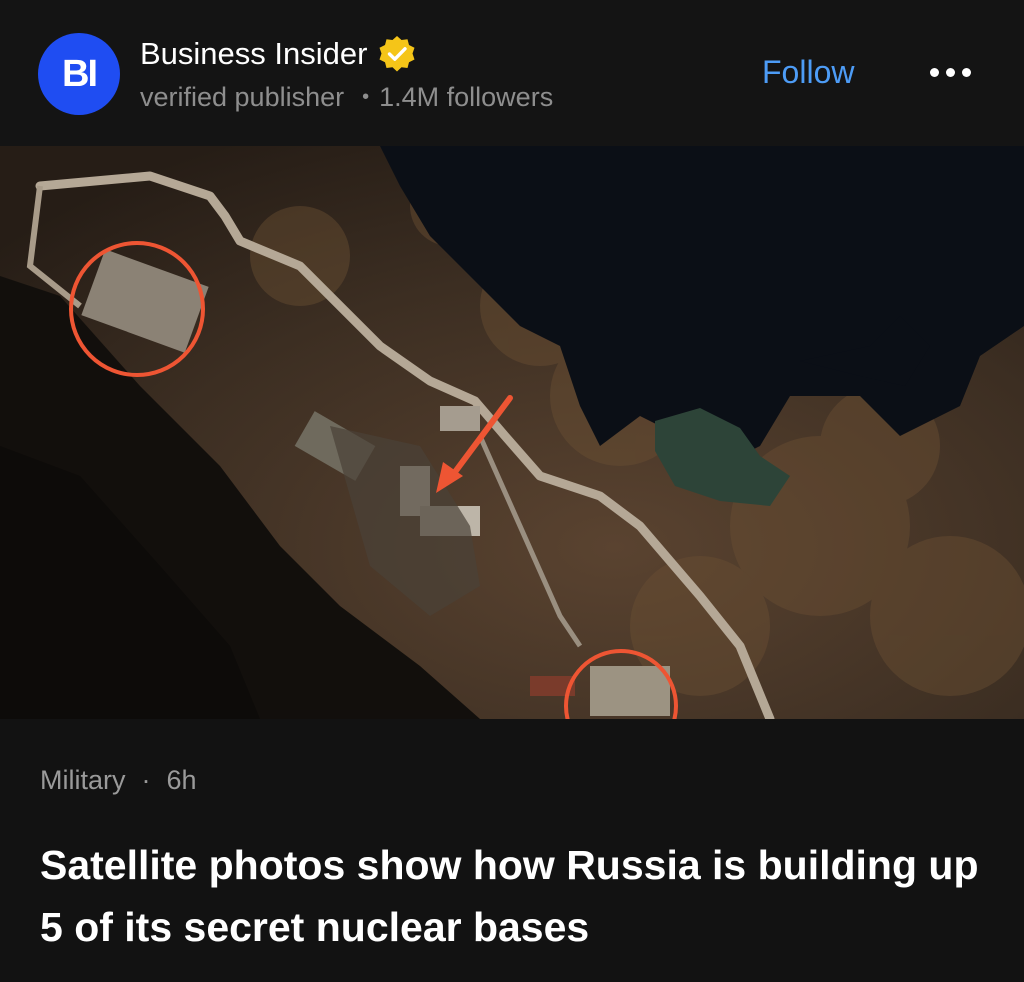  I want to click on more-dots-icon, so click(954, 72).